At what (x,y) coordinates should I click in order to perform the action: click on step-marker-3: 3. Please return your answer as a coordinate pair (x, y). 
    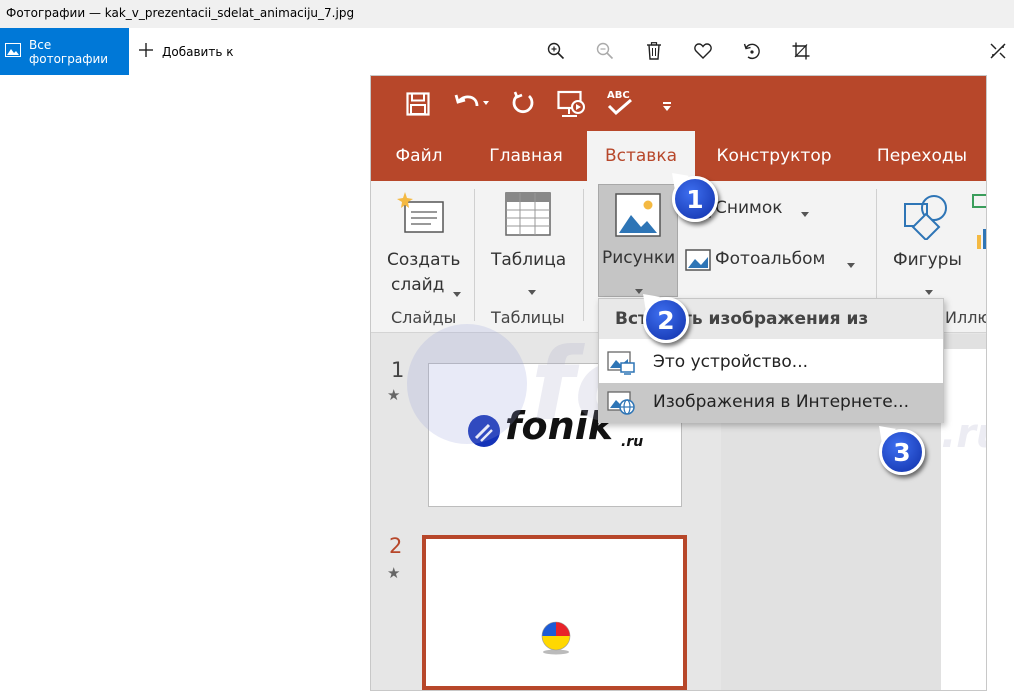
    Looking at the image, I should click on (902, 452).